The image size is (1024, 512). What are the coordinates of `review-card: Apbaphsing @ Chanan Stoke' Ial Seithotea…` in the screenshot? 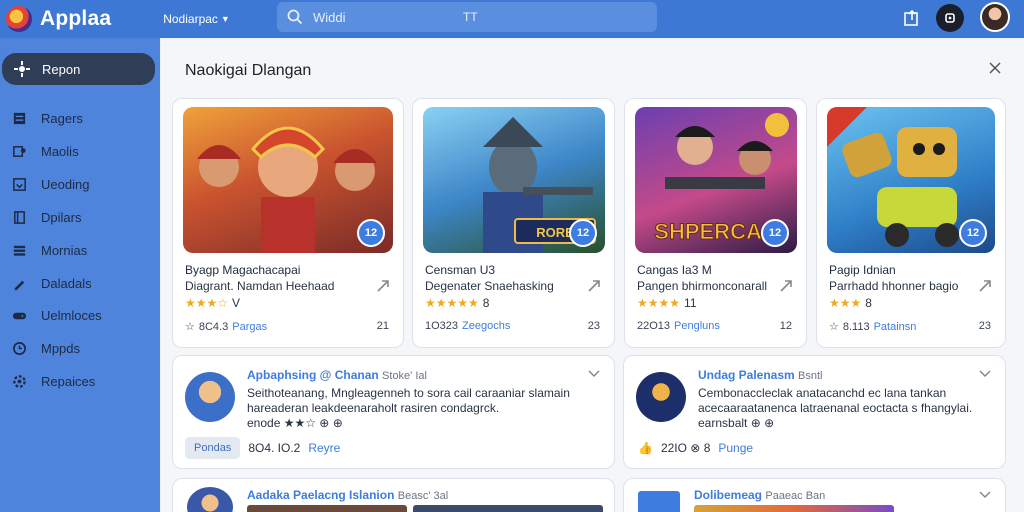 It's located at (393, 412).